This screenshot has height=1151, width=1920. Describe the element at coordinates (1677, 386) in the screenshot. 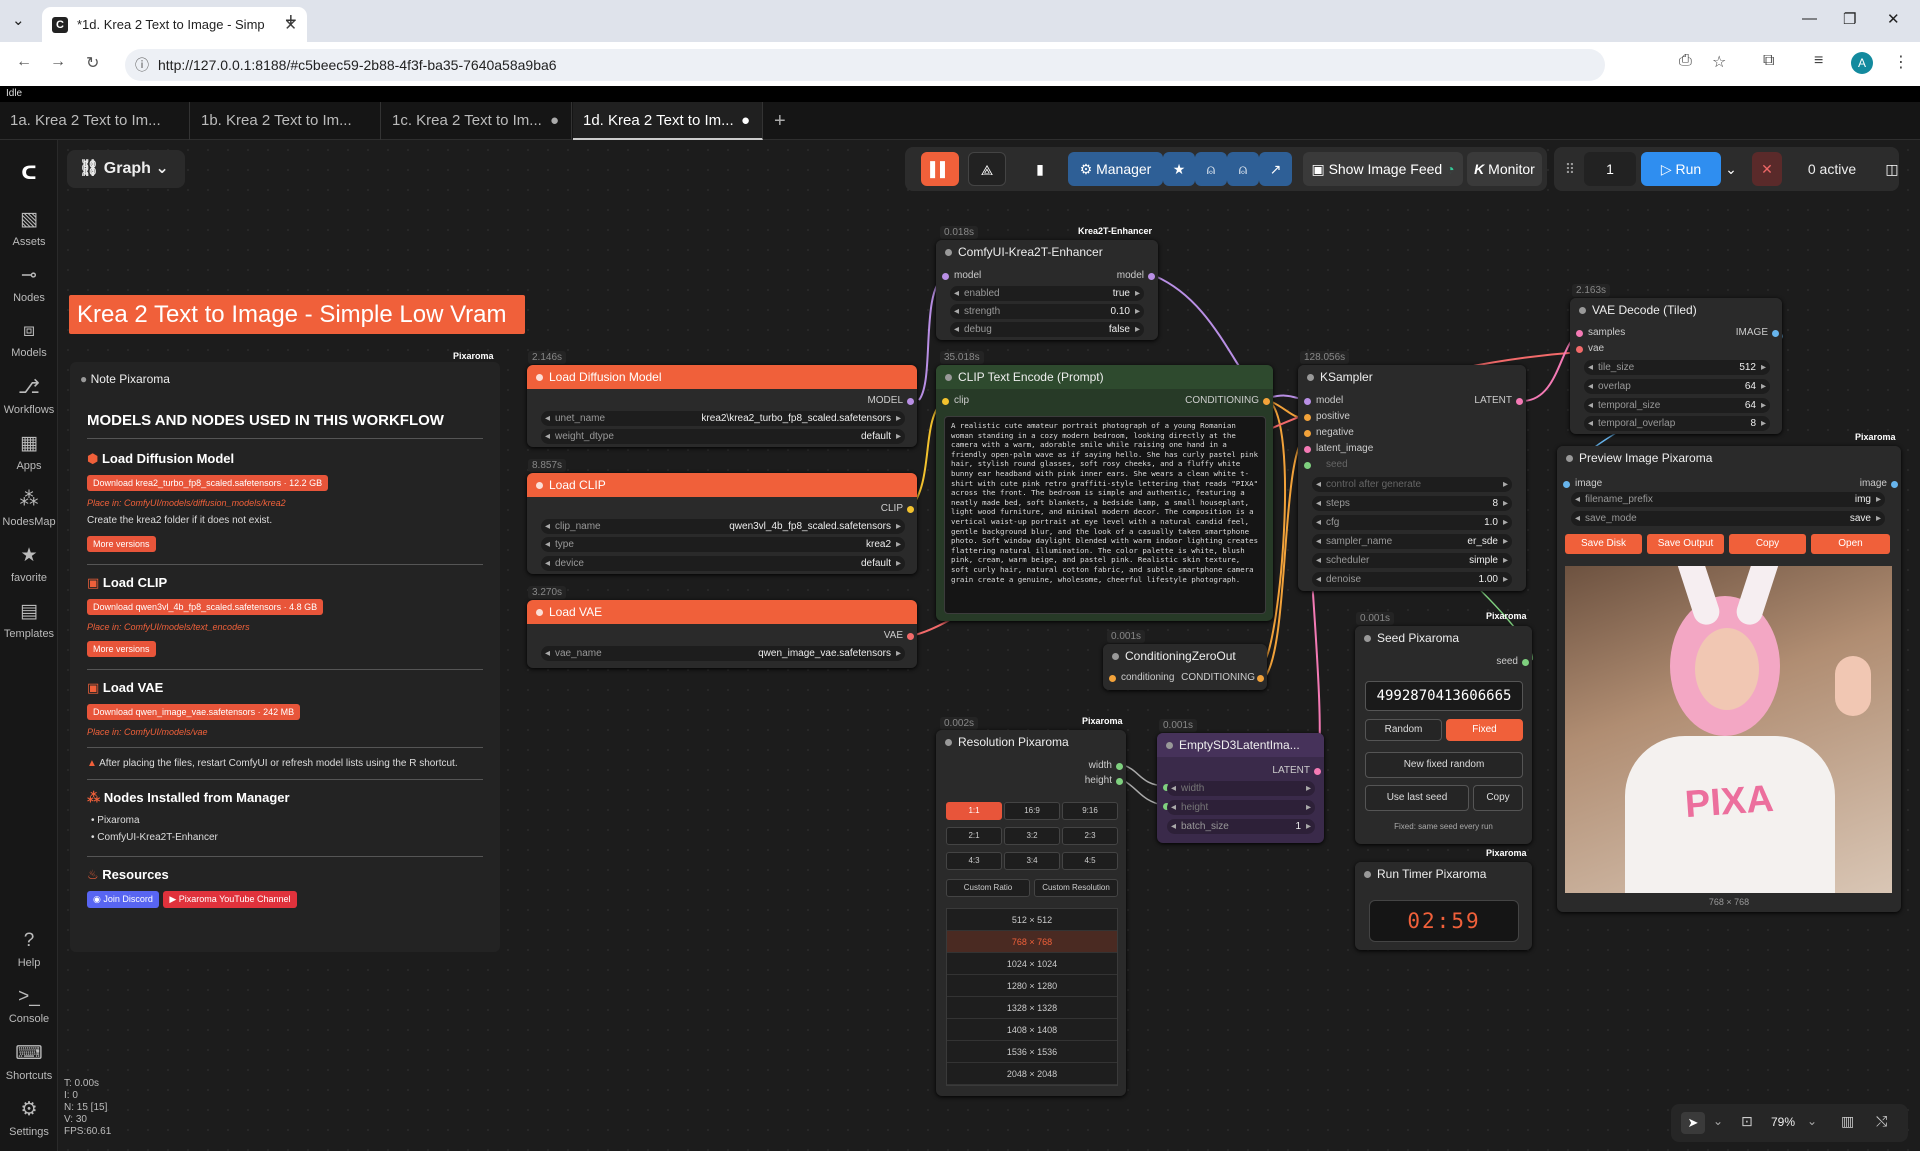

I see `overlap-widget: overlap 64` at that location.